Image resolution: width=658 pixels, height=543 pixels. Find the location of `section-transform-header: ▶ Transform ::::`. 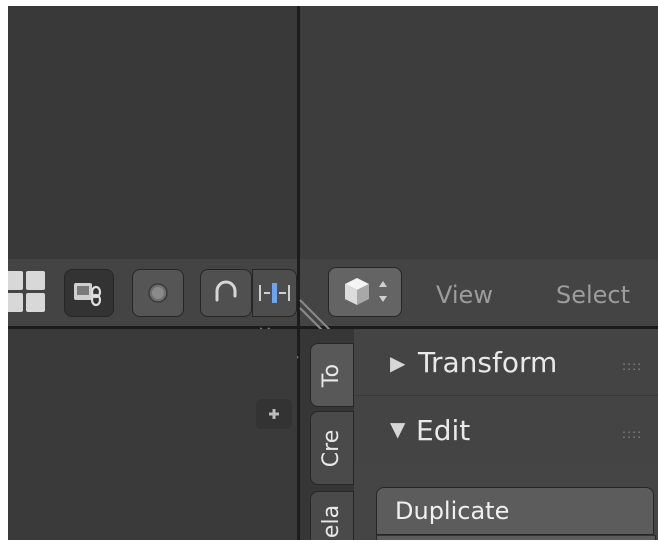

section-transform-header: ▶ Transform :::: is located at coordinates (506, 362).